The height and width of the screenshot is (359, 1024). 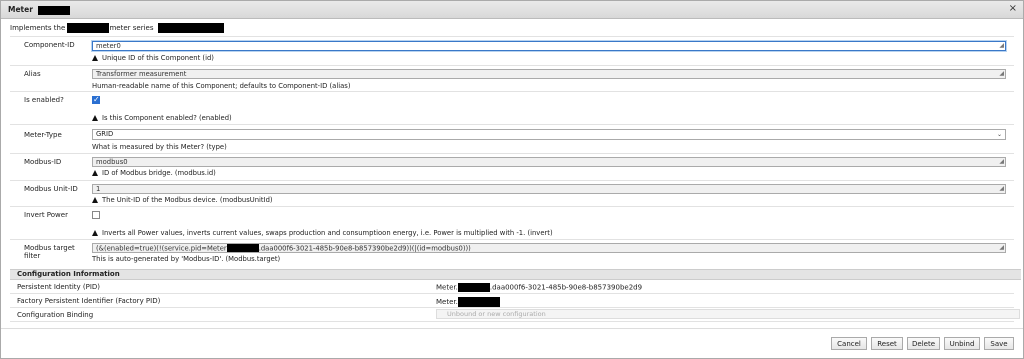 What do you see at coordinates (46, 215) in the screenshot?
I see `invert-power-label: Invert Power` at bounding box center [46, 215].